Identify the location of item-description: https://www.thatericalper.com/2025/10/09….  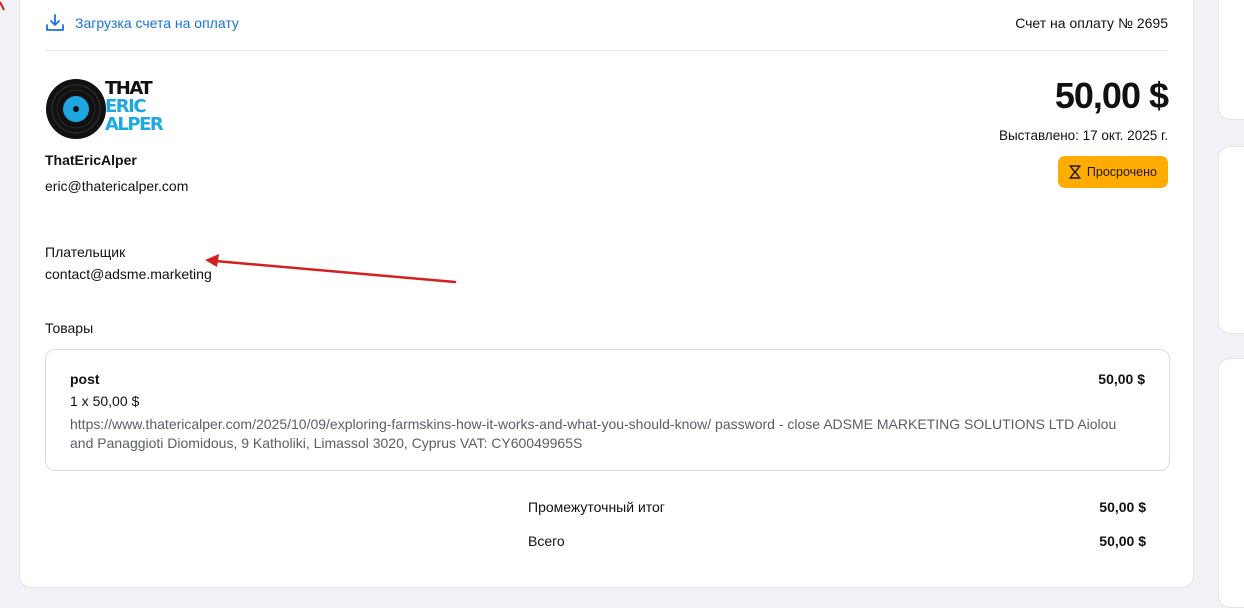
(593, 433).